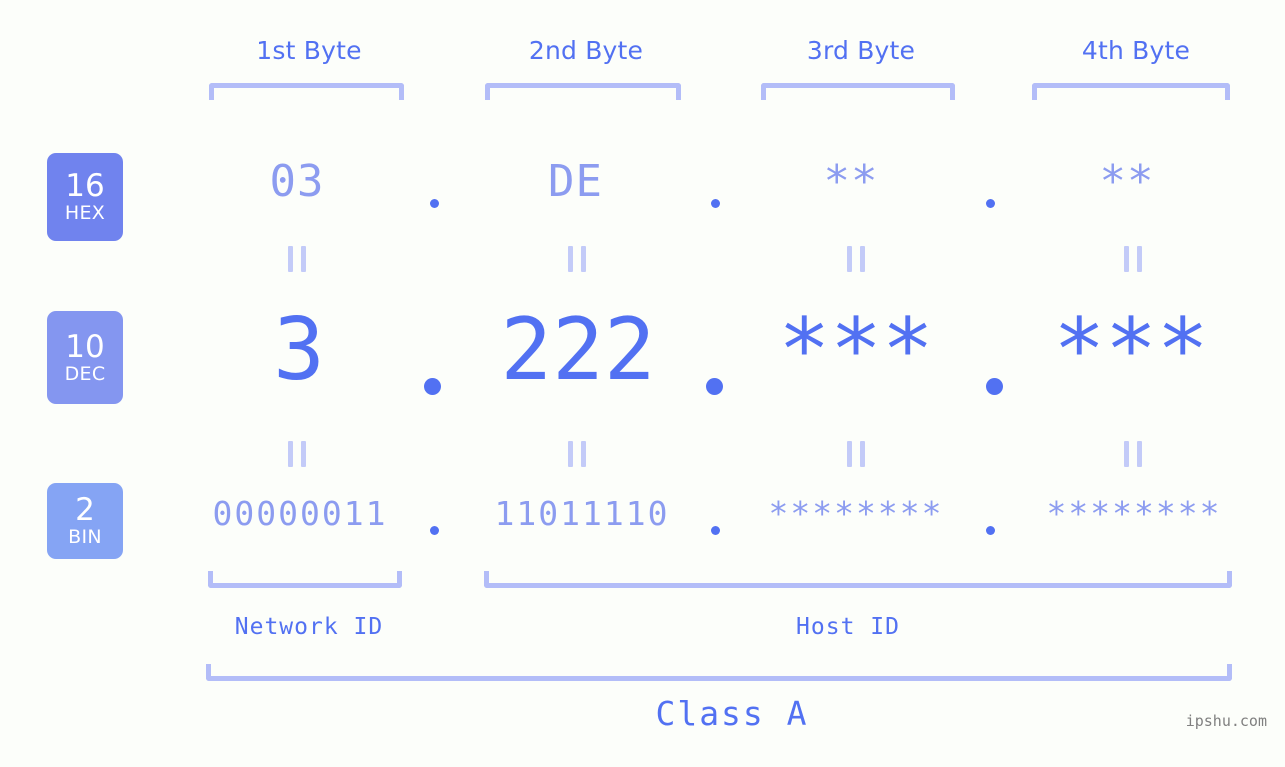 This screenshot has height=767, width=1285. Describe the element at coordinates (1127, 181) in the screenshot. I see `hex-byte-4: **` at that location.